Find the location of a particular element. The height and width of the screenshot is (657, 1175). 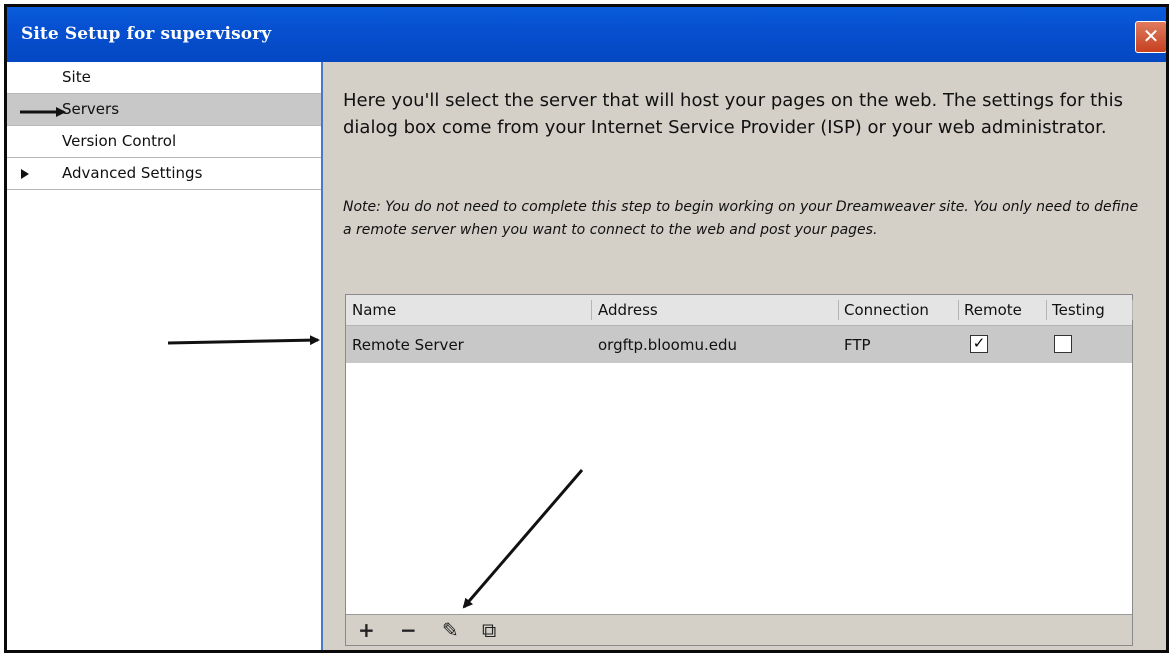

close-button: ✕ is located at coordinates (1150, 37).